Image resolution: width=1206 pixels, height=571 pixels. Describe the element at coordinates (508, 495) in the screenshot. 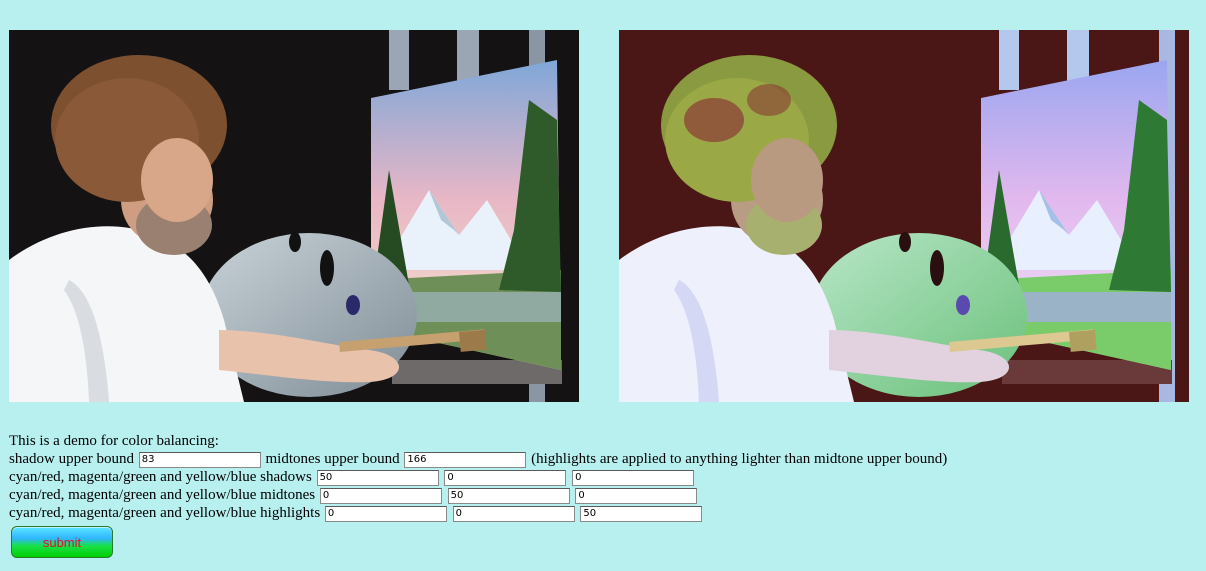

I see `midtones-magenta-green-input` at that location.